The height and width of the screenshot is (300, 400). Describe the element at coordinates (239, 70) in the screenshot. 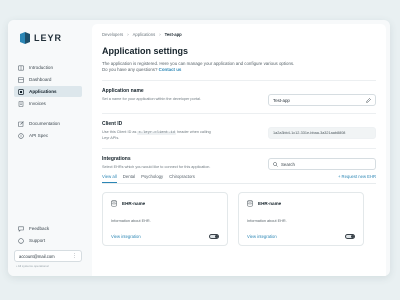

I see `intro-question: Do you have any questions? Contact us` at that location.